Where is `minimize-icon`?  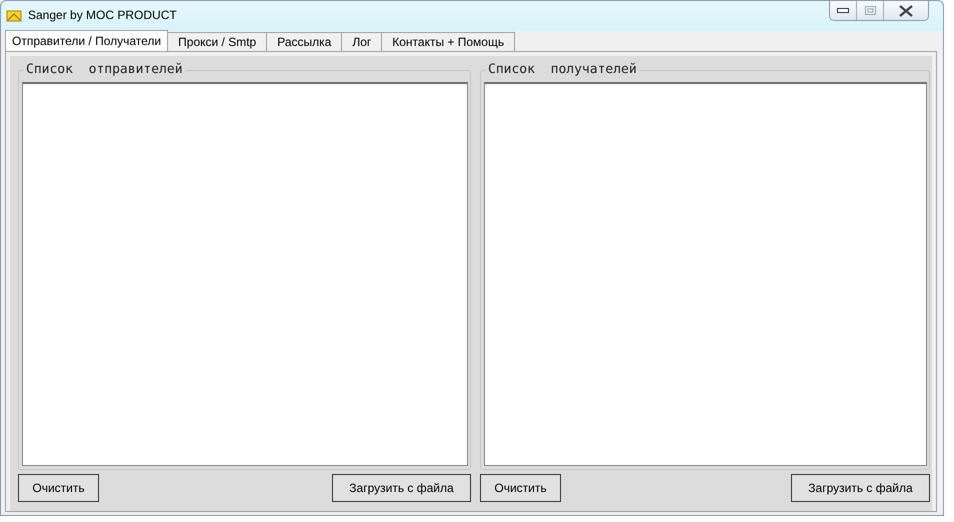
minimize-icon is located at coordinates (843, 10).